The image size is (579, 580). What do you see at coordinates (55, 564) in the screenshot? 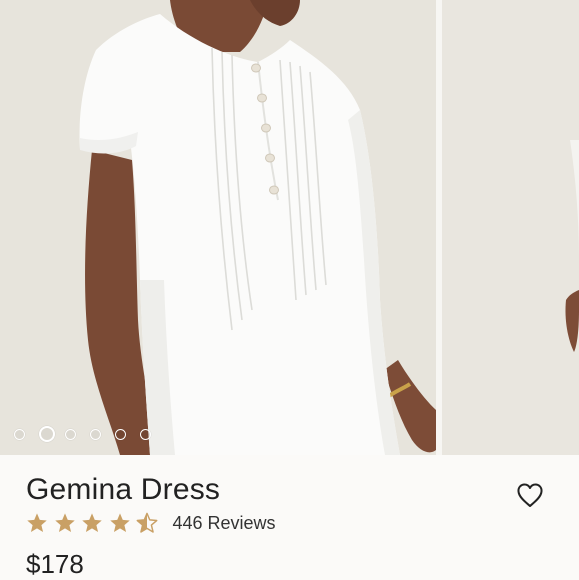
I see `product-price: $178` at bounding box center [55, 564].